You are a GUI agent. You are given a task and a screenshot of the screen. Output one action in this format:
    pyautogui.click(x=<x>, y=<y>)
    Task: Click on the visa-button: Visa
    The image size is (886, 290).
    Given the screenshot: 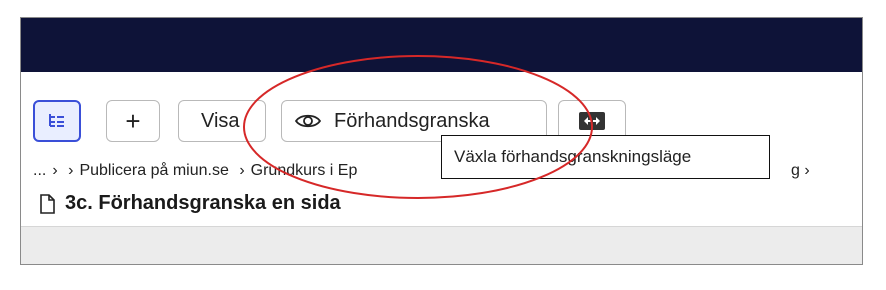 What is the action you would take?
    pyautogui.click(x=222, y=121)
    